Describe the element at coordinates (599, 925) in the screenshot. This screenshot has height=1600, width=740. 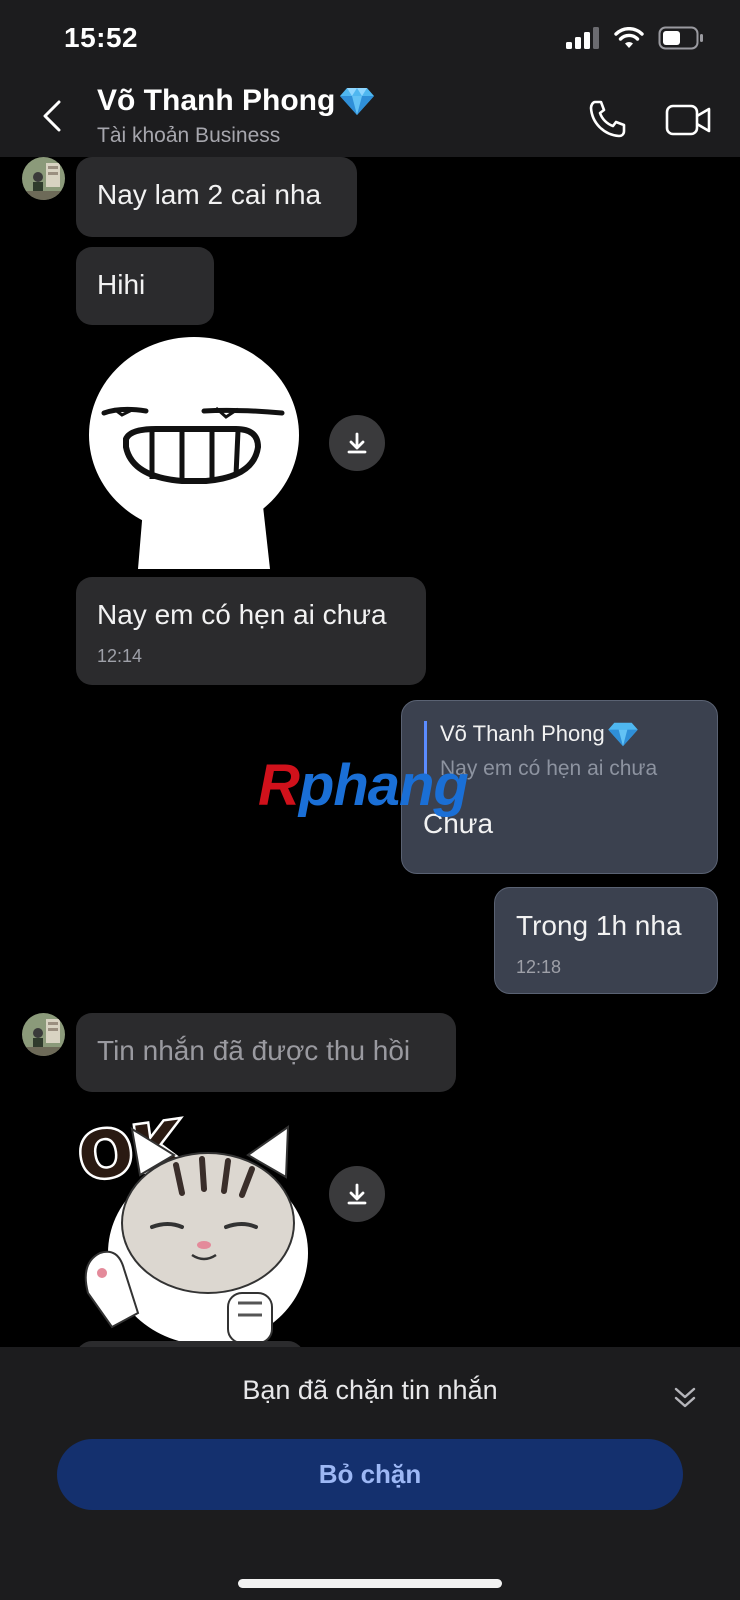
I see `message-text: Trong 1h nha` at that location.